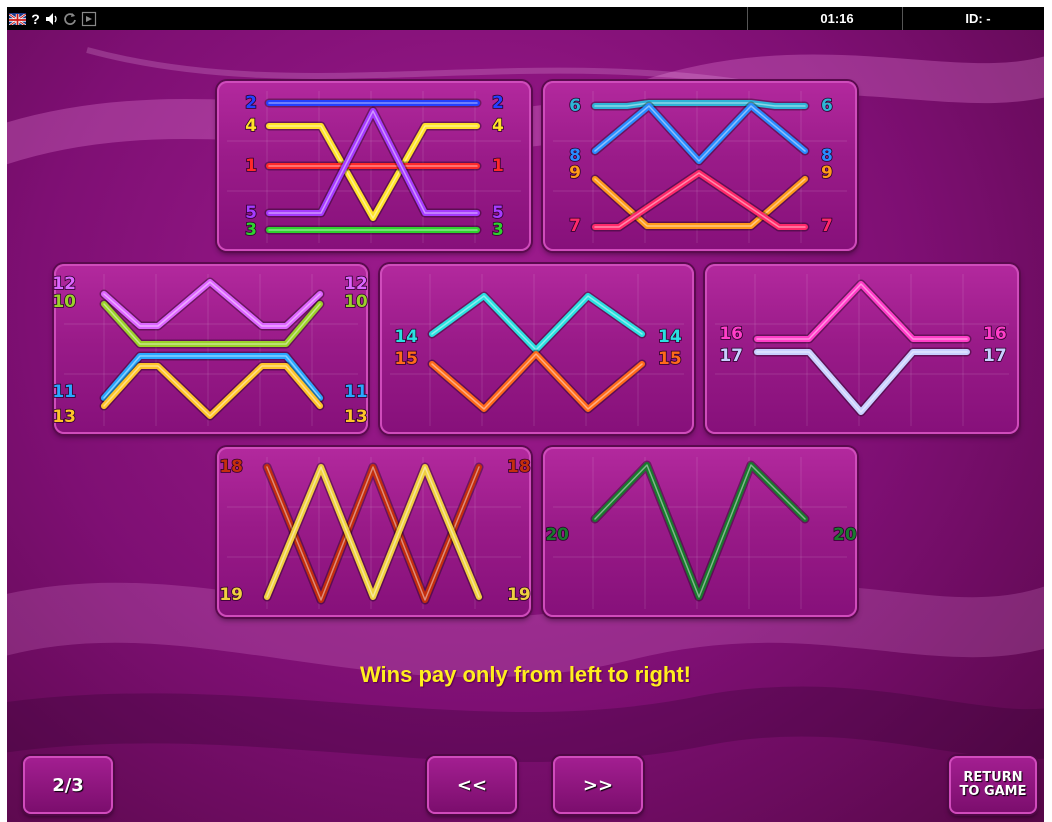 This screenshot has width=1052, height=822. I want to click on payline-panel: 20 20, so click(700, 532).